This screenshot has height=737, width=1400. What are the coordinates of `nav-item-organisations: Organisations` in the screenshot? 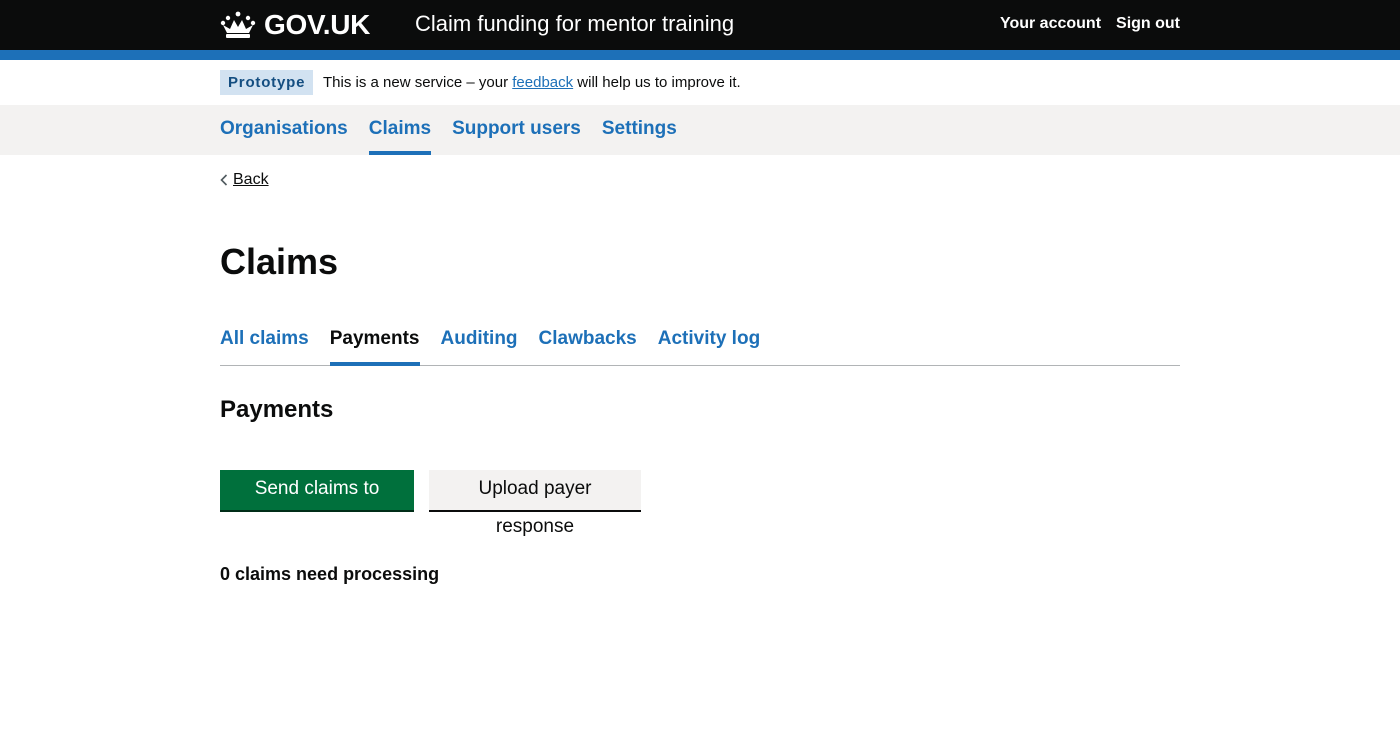 It's located at (284, 130).